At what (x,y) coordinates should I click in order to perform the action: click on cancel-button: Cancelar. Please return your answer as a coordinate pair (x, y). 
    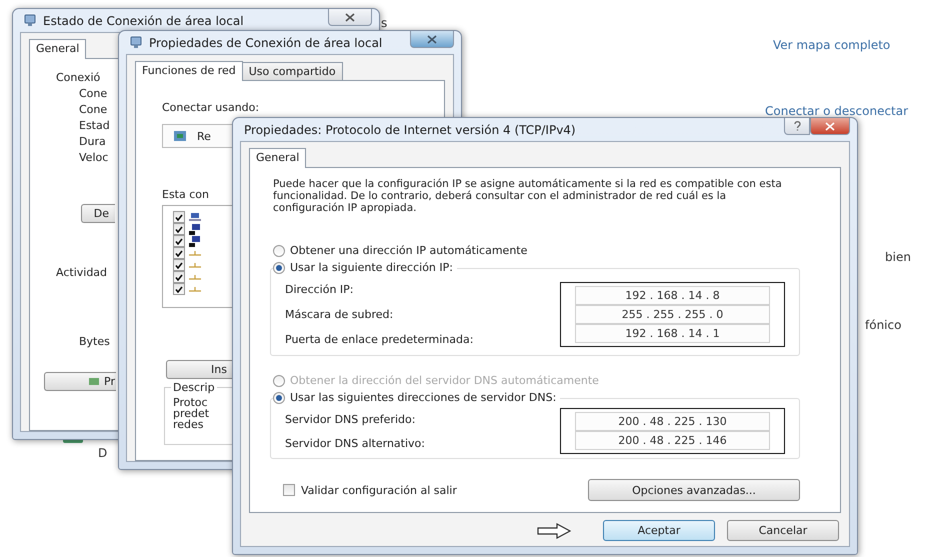
    Looking at the image, I should click on (783, 530).